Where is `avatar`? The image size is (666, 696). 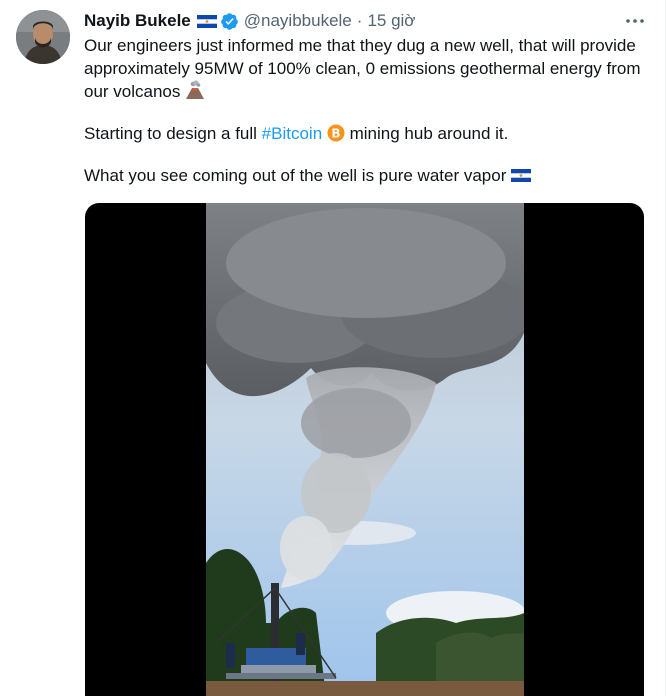 avatar is located at coordinates (43, 37).